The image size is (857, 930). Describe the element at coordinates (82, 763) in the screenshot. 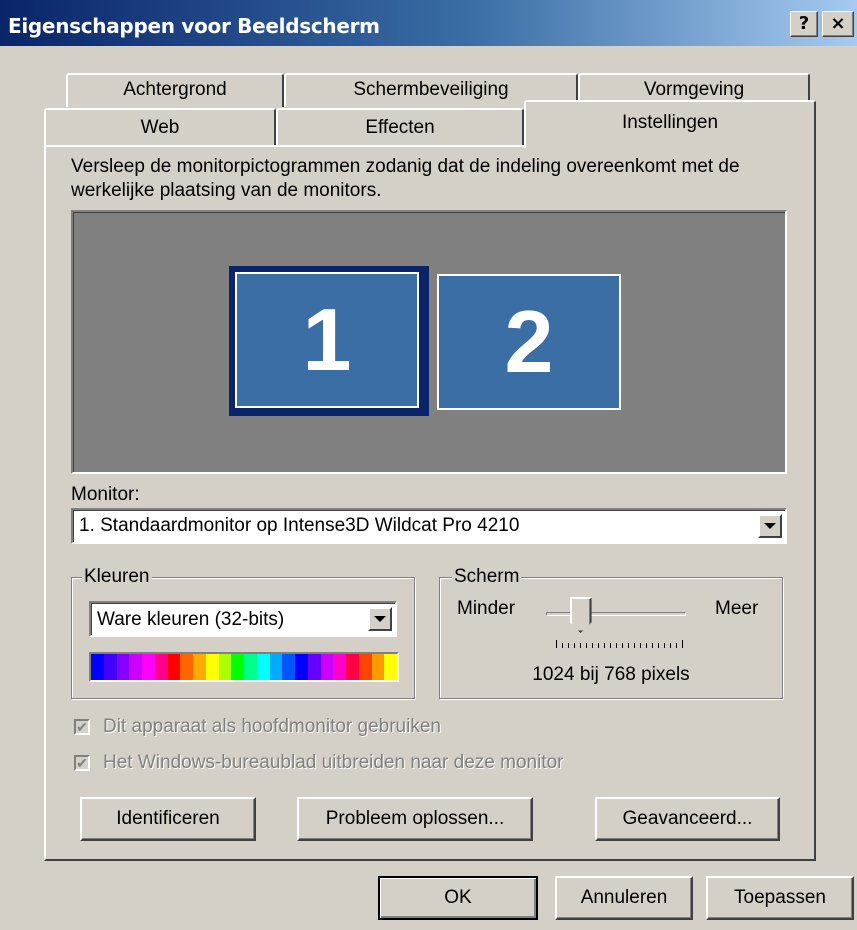

I see `extend-desktop-checkbox: ✔` at that location.